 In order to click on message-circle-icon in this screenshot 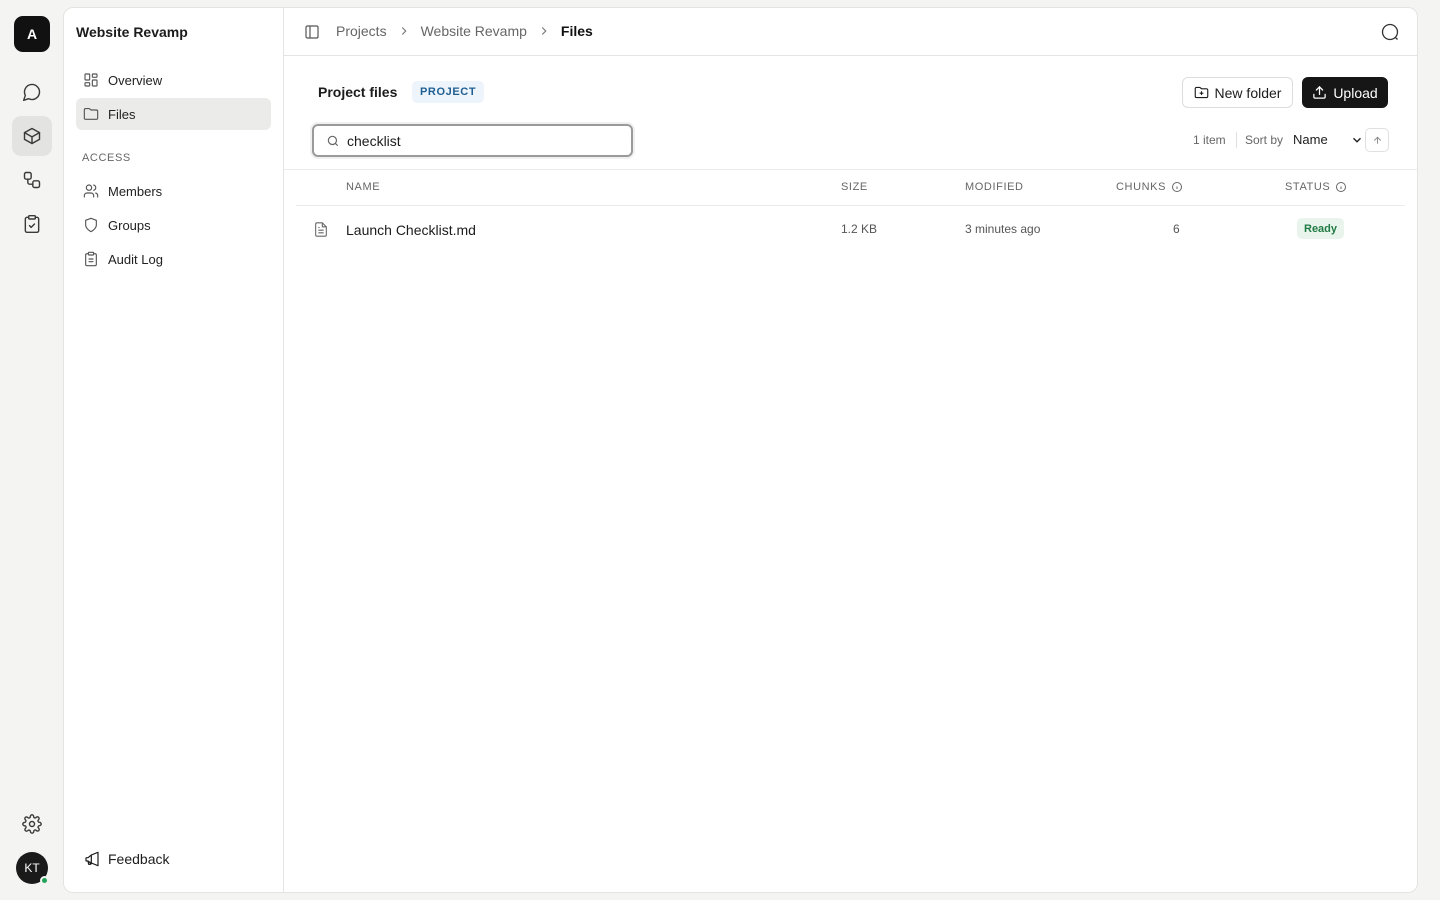, I will do `click(1390, 32)`.